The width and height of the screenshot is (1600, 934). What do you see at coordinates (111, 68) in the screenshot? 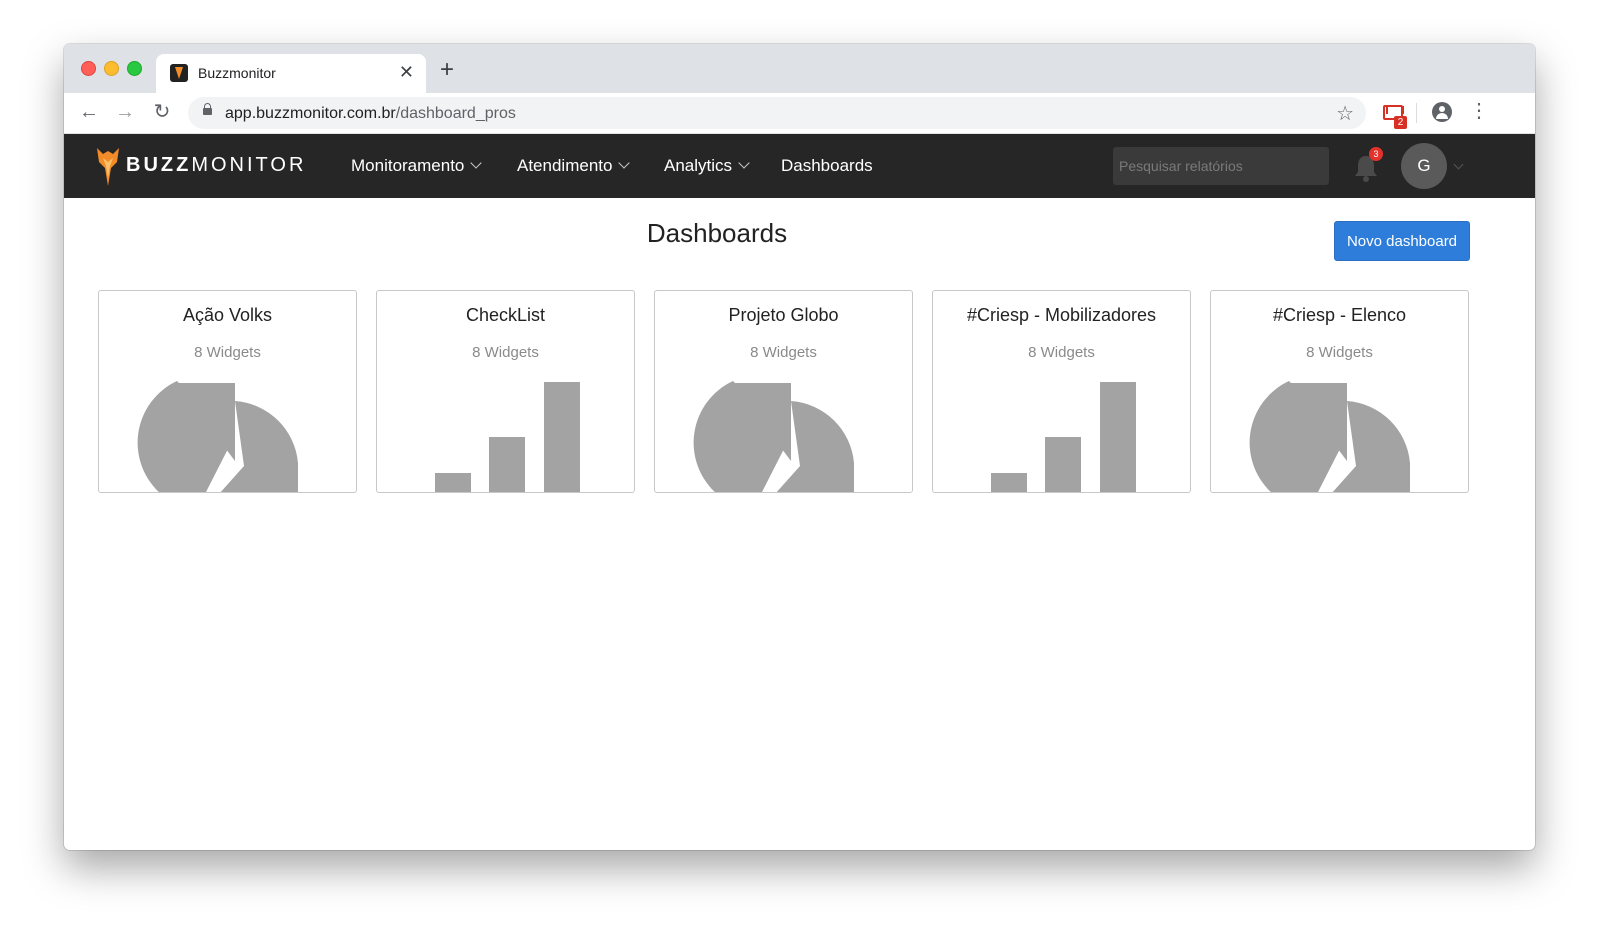
I see `minimize-window-button` at bounding box center [111, 68].